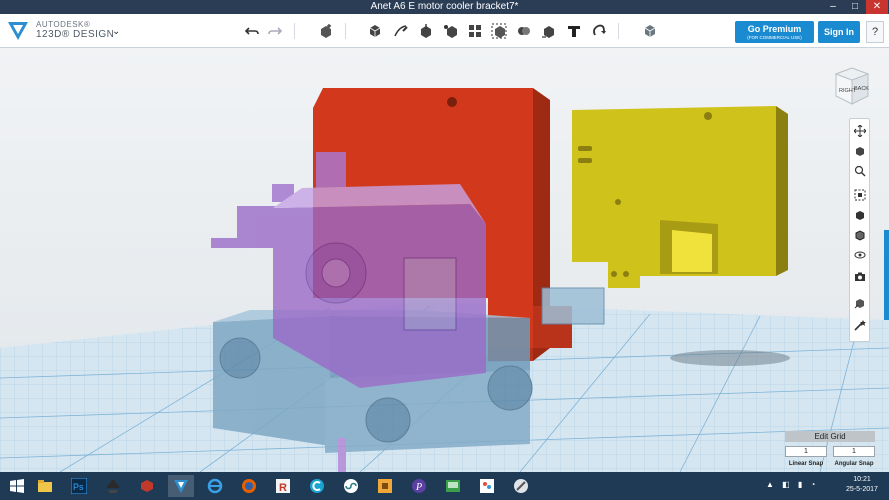 The width and height of the screenshot is (889, 500). I want to click on 3d-app-icon, so click(147, 486).